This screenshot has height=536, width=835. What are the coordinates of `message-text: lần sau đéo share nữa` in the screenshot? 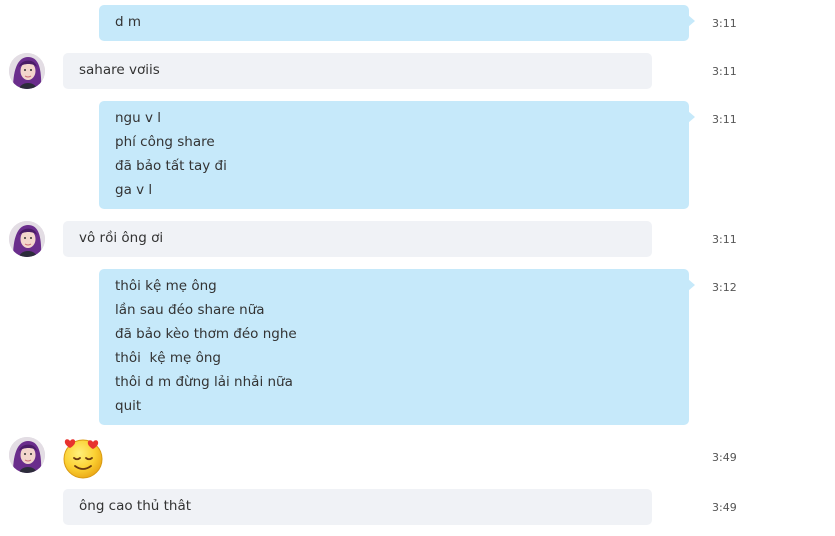 It's located at (190, 310).